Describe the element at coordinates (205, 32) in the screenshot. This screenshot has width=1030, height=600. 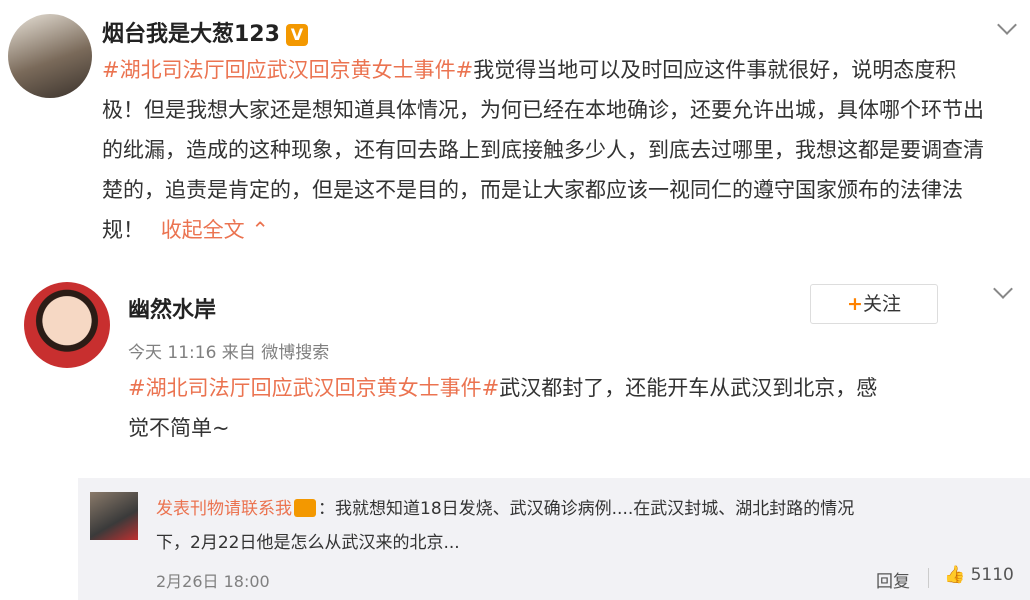
I see `post-author: 烟台我是大葱123 V` at that location.